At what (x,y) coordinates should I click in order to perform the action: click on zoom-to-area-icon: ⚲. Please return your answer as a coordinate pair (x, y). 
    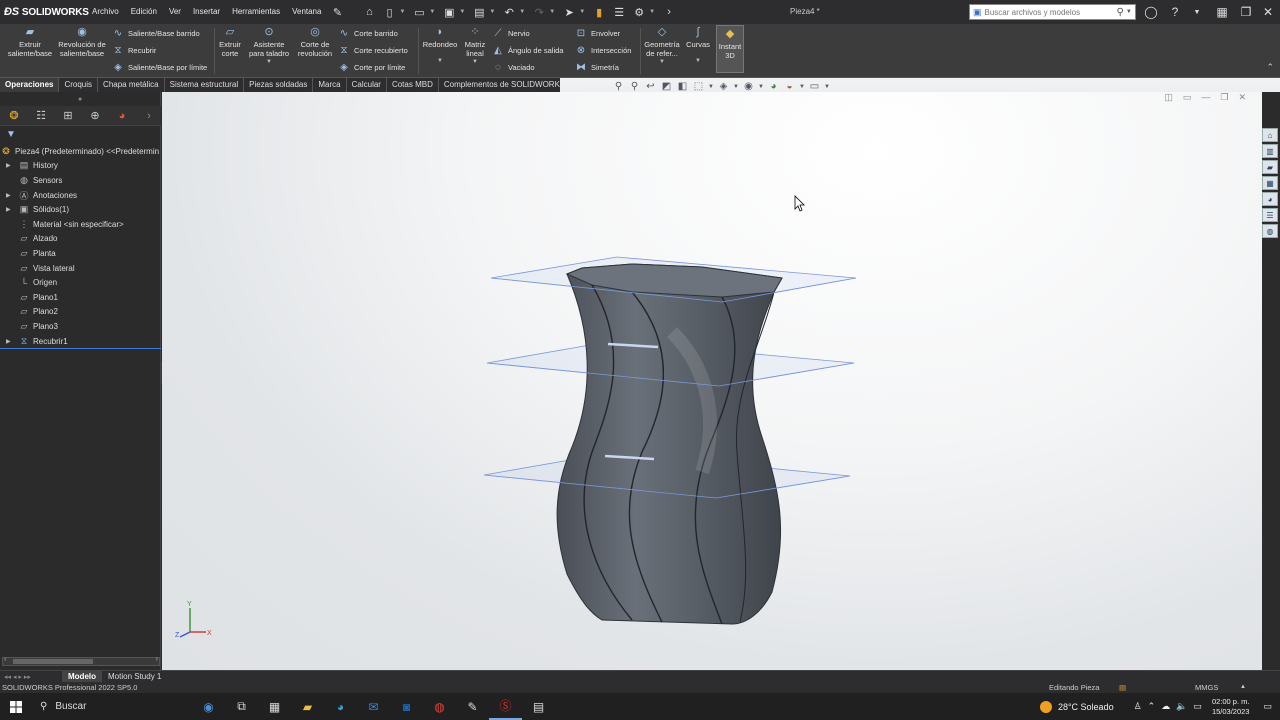
    Looking at the image, I should click on (634, 86).